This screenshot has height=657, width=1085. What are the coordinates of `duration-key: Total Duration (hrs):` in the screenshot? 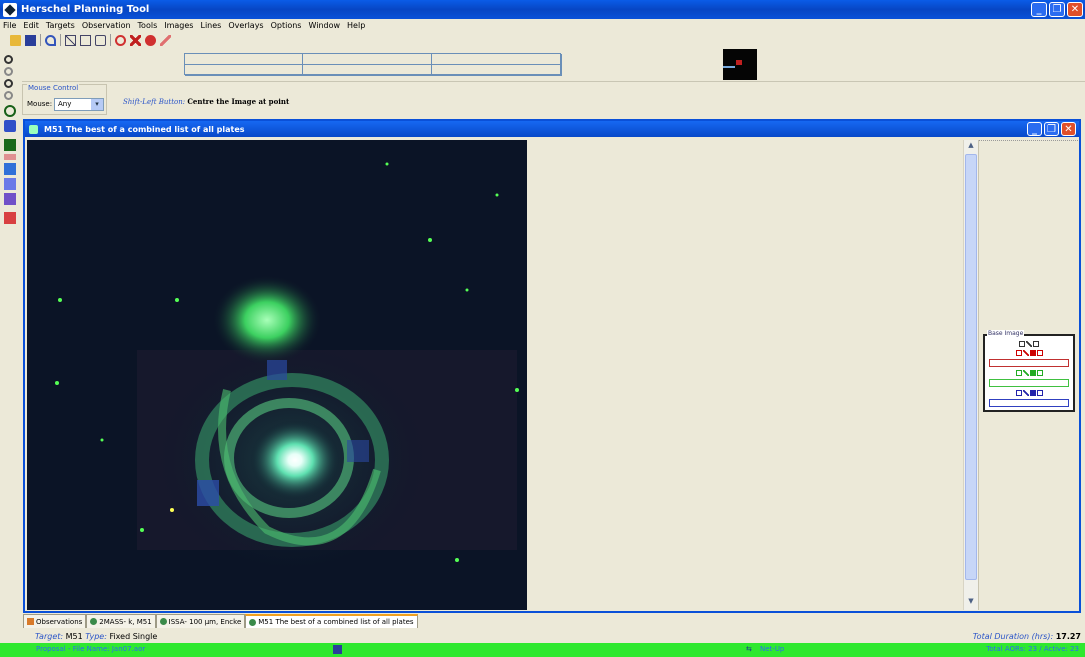 It's located at (1013, 636).